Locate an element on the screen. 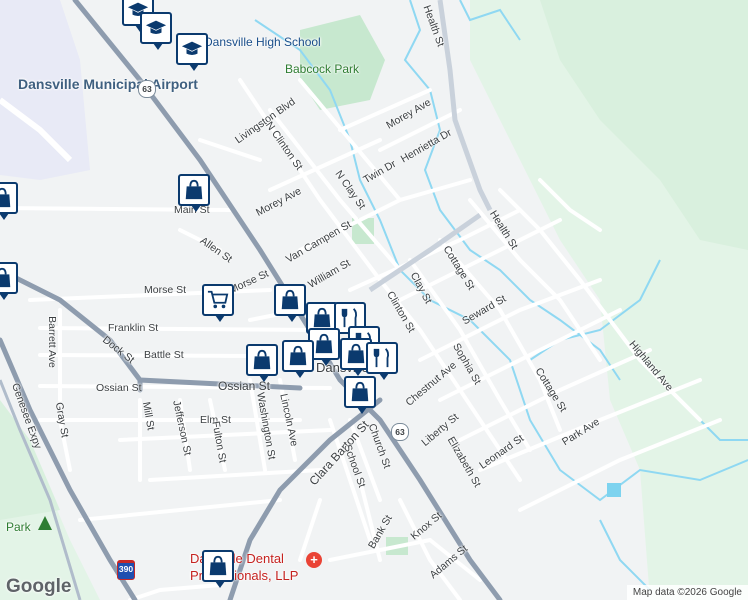 The width and height of the screenshot is (748, 600). park-tree-icon is located at coordinates (45, 523).